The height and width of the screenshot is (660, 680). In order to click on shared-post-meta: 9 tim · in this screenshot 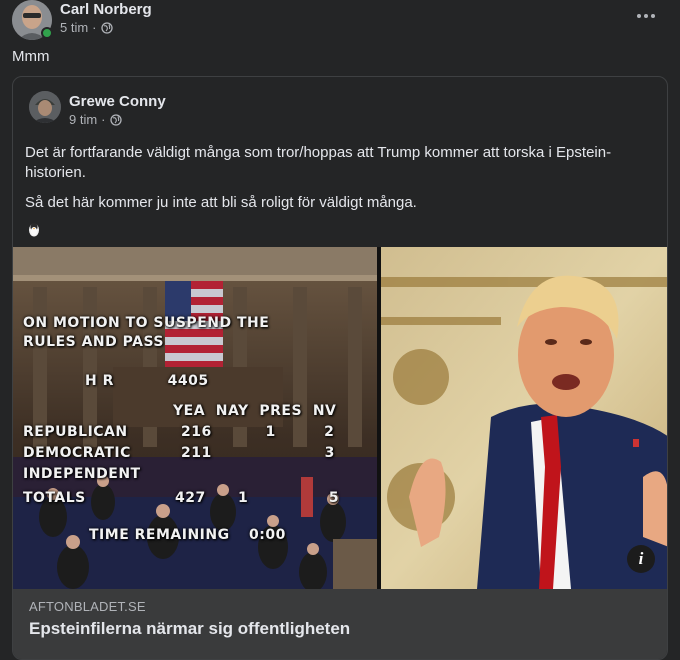, I will do `click(95, 119)`.